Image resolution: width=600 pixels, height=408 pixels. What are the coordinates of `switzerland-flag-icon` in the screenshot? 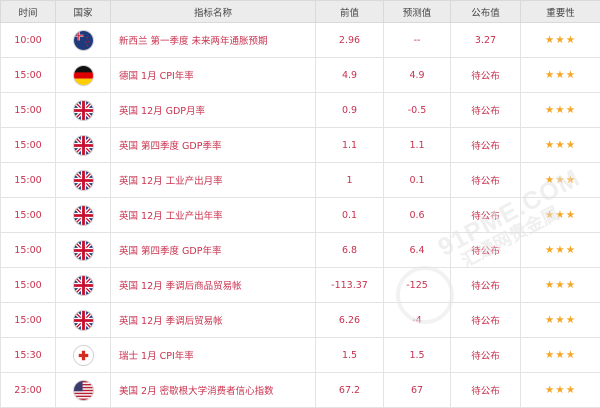 It's located at (83, 355).